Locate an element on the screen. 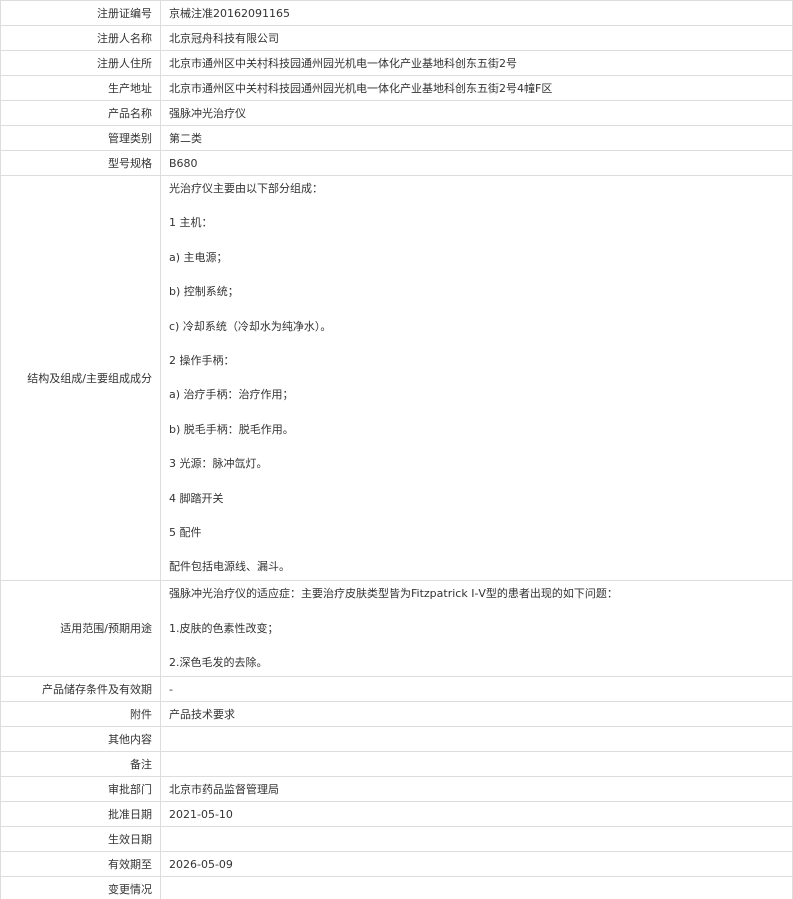 The image size is (793, 899). approval-date-value: 2021-05-10 is located at coordinates (476, 814).